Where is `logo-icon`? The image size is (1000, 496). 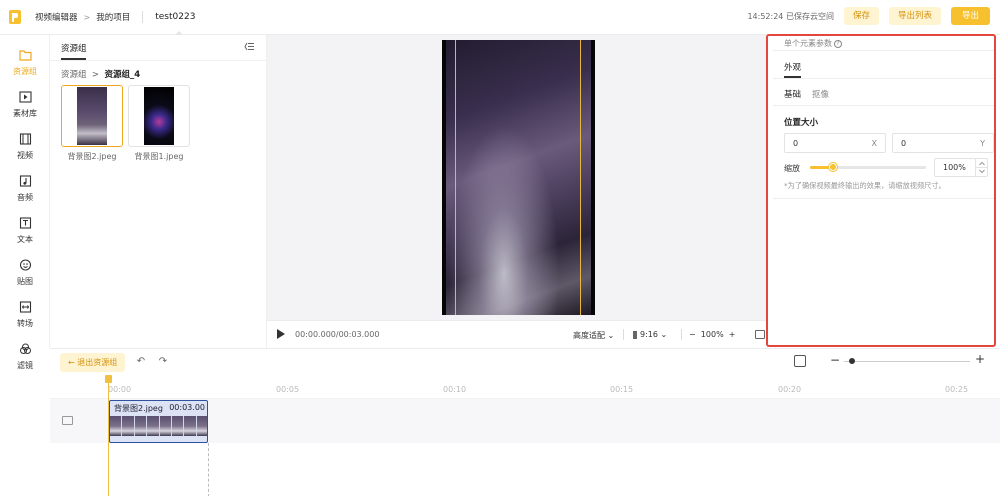
logo-icon is located at coordinates (15, 17).